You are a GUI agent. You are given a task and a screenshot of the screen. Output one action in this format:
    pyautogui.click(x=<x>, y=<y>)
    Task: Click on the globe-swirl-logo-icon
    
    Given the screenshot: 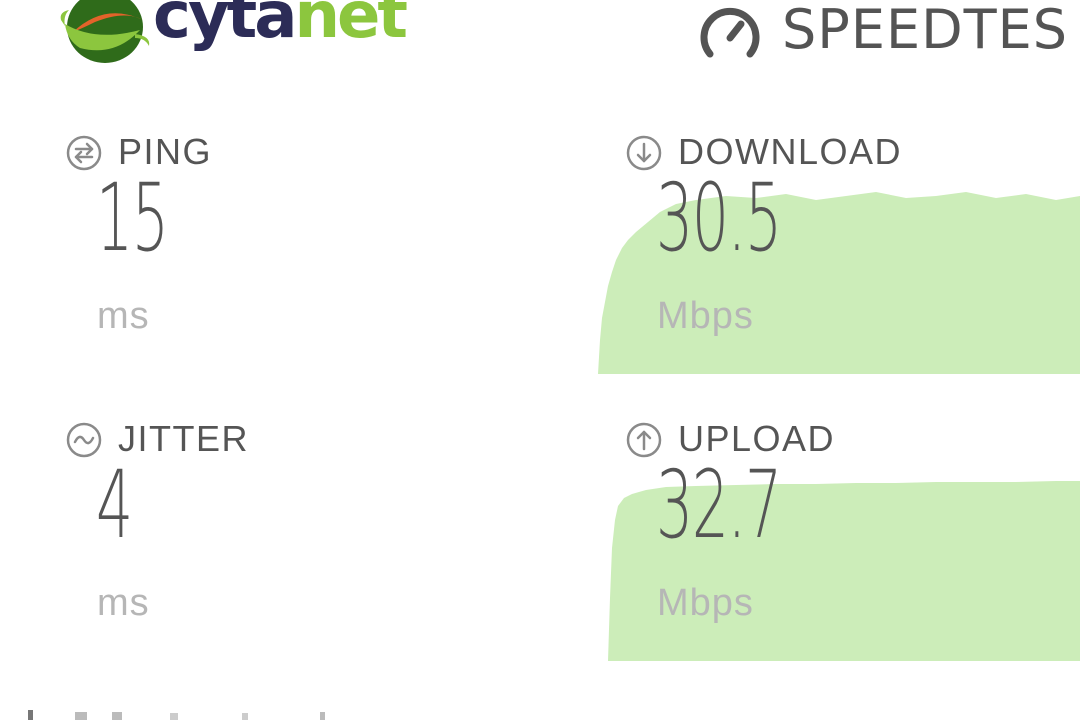 What is the action you would take?
    pyautogui.click(x=105, y=31)
    